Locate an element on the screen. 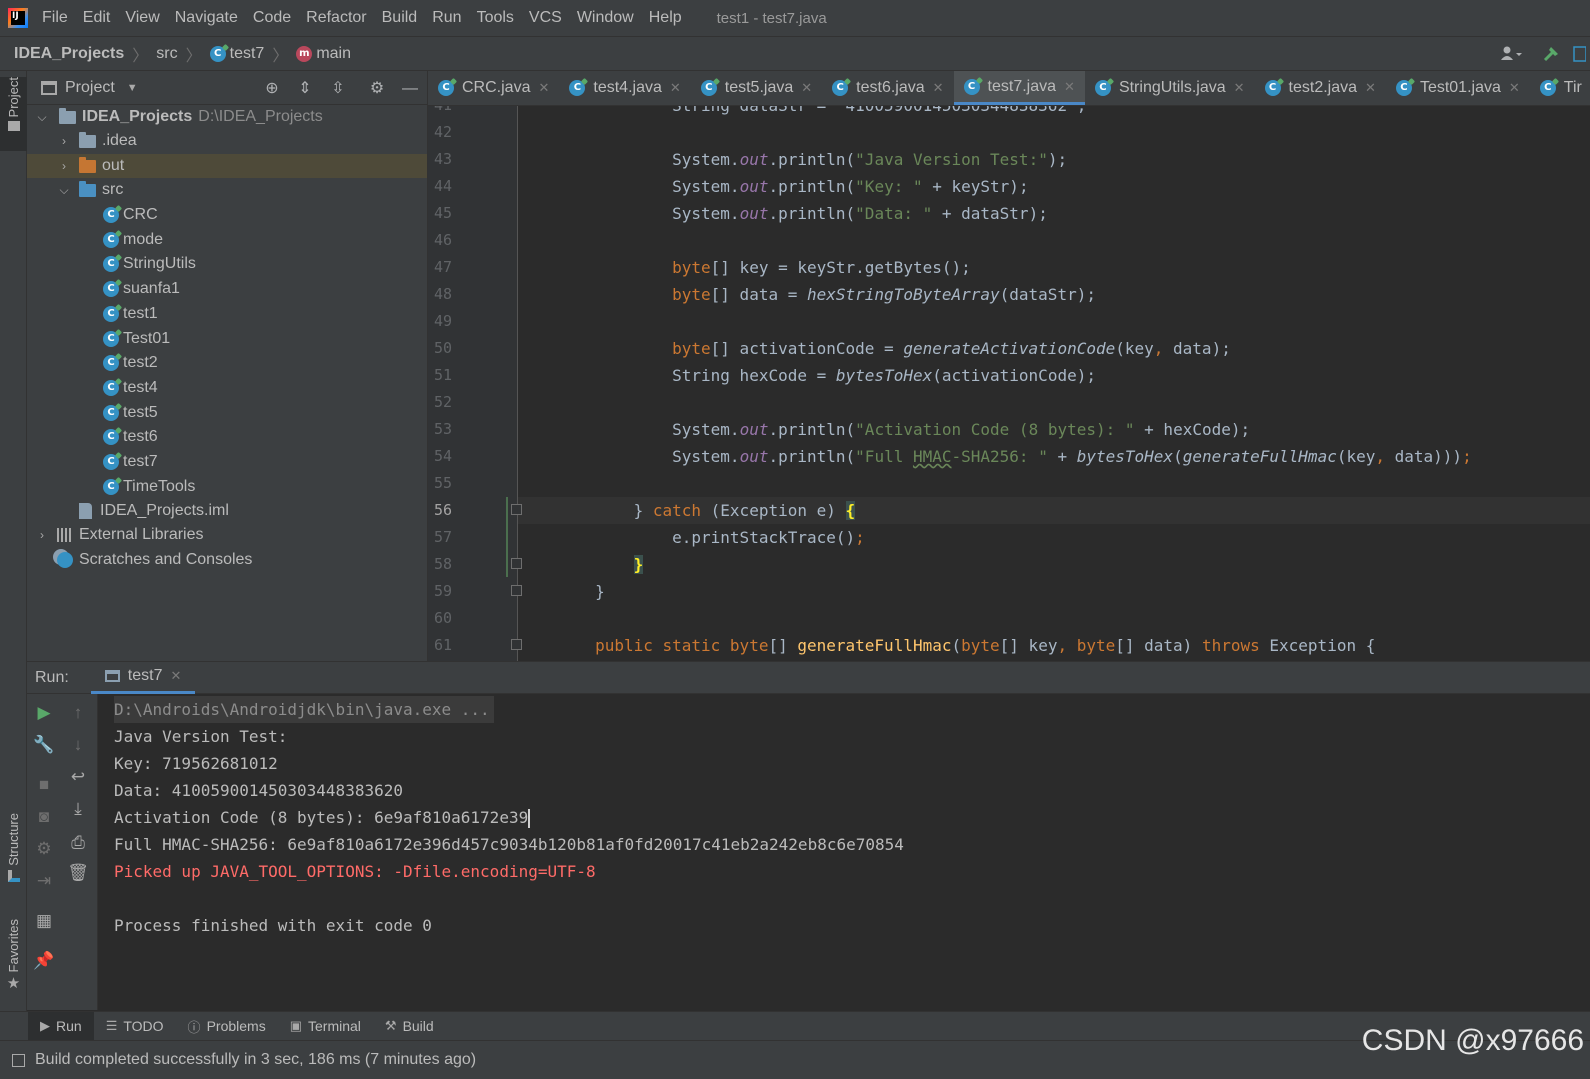 Image resolution: width=1590 pixels, height=1079 pixels. chevron-down-icon: ▼ is located at coordinates (132, 88).